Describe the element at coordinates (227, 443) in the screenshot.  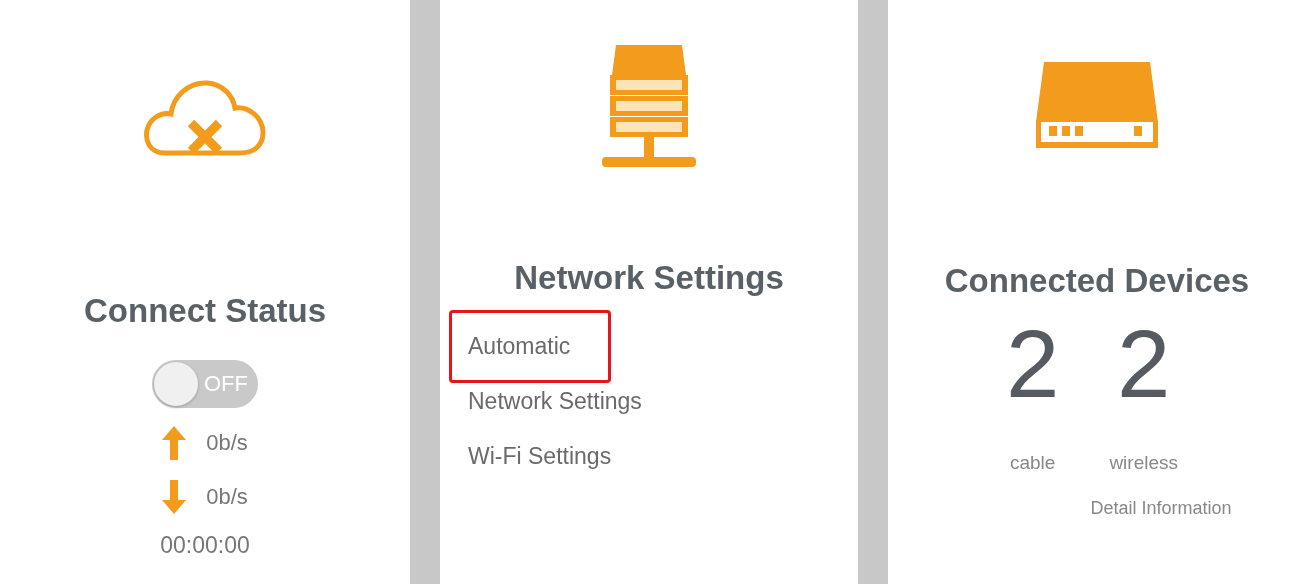
I see `upload-speed: 0b/s` at that location.